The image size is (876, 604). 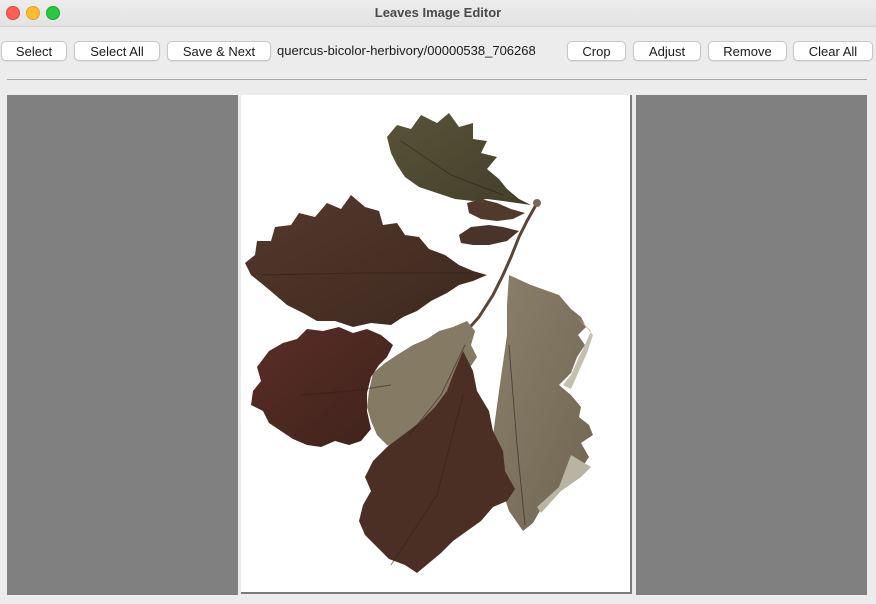 What do you see at coordinates (34, 51) in the screenshot?
I see `select-button: Select` at bounding box center [34, 51].